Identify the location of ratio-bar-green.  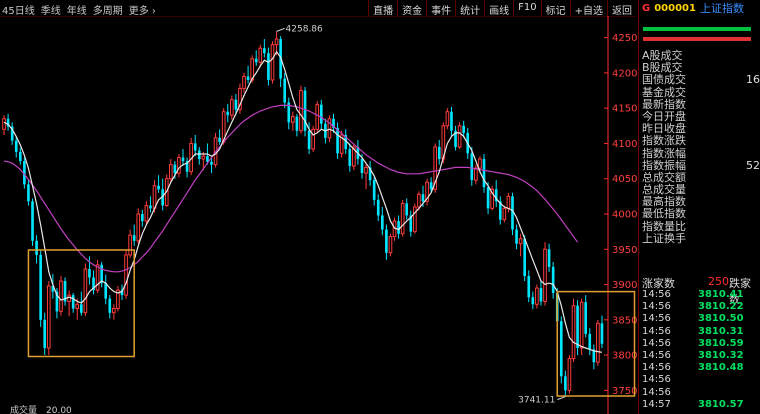
(697, 29).